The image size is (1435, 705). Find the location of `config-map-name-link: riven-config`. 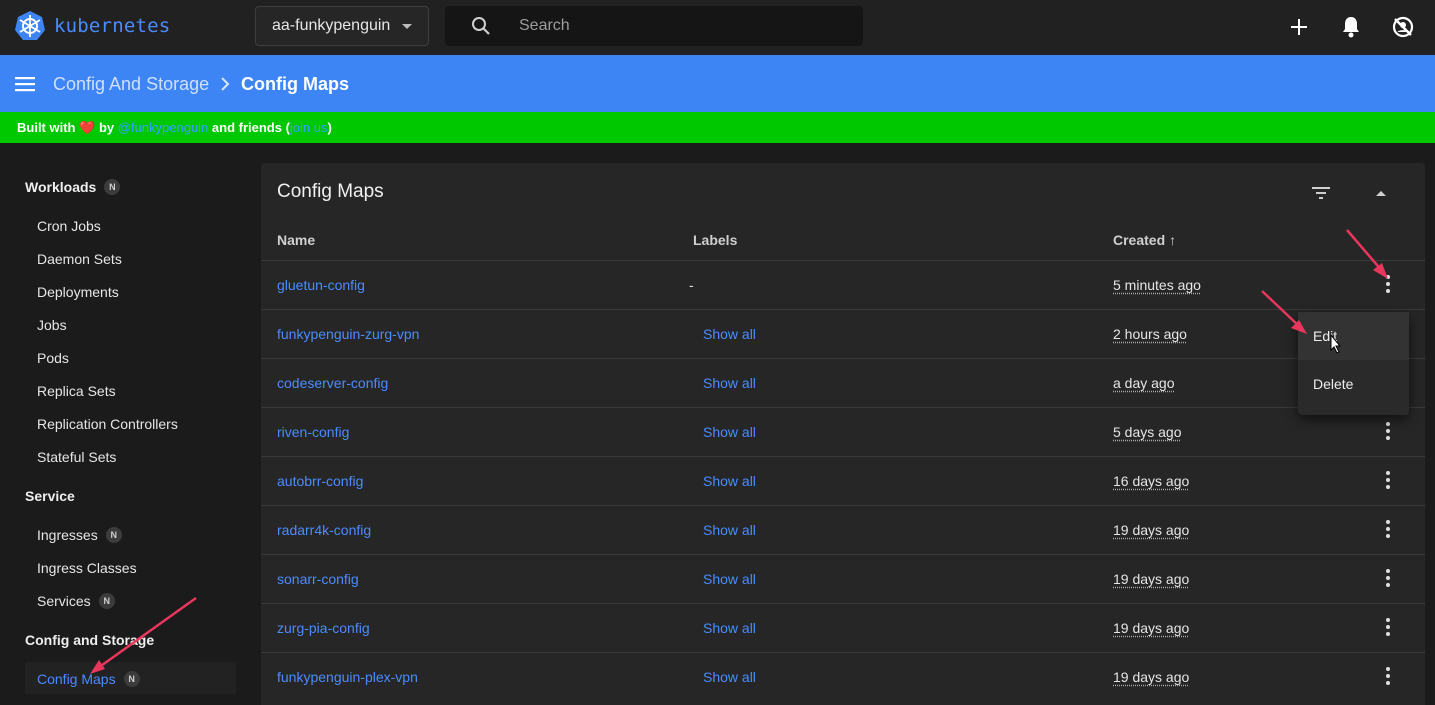

config-map-name-link: riven-config is located at coordinates (313, 432).